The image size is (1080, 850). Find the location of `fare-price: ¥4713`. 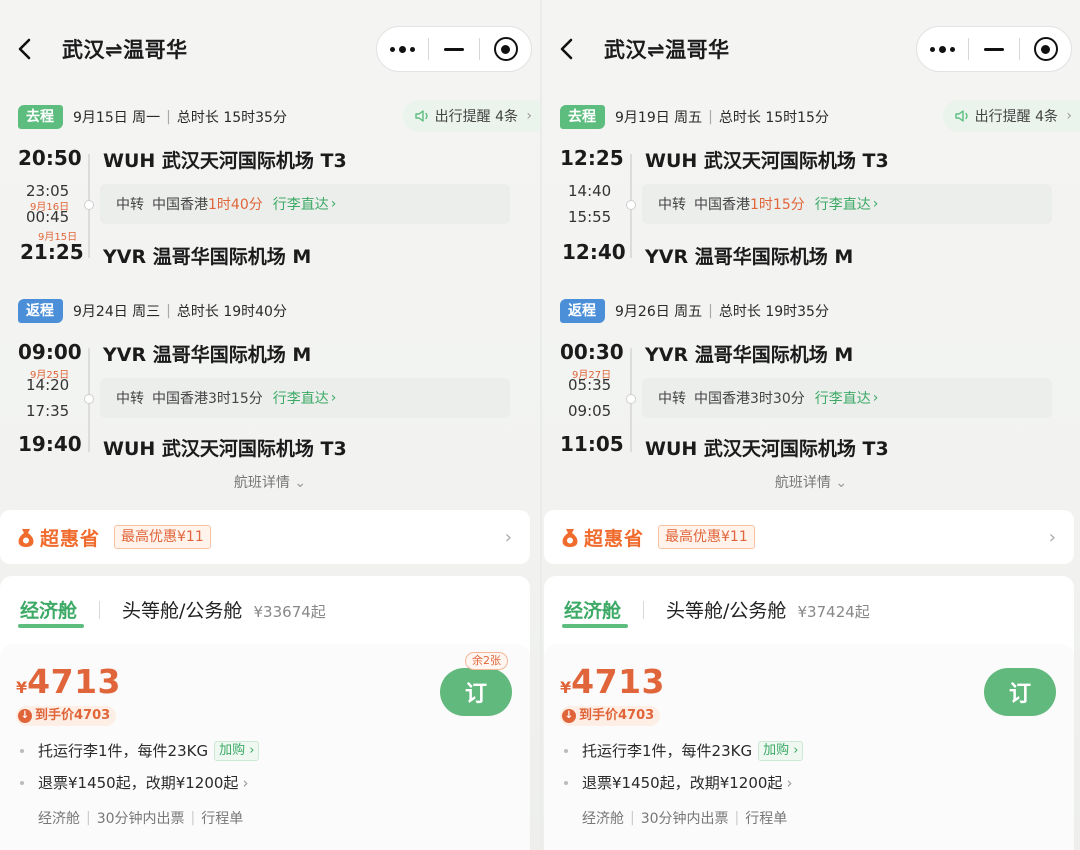

fare-price: ¥4713 is located at coordinates (68, 681).